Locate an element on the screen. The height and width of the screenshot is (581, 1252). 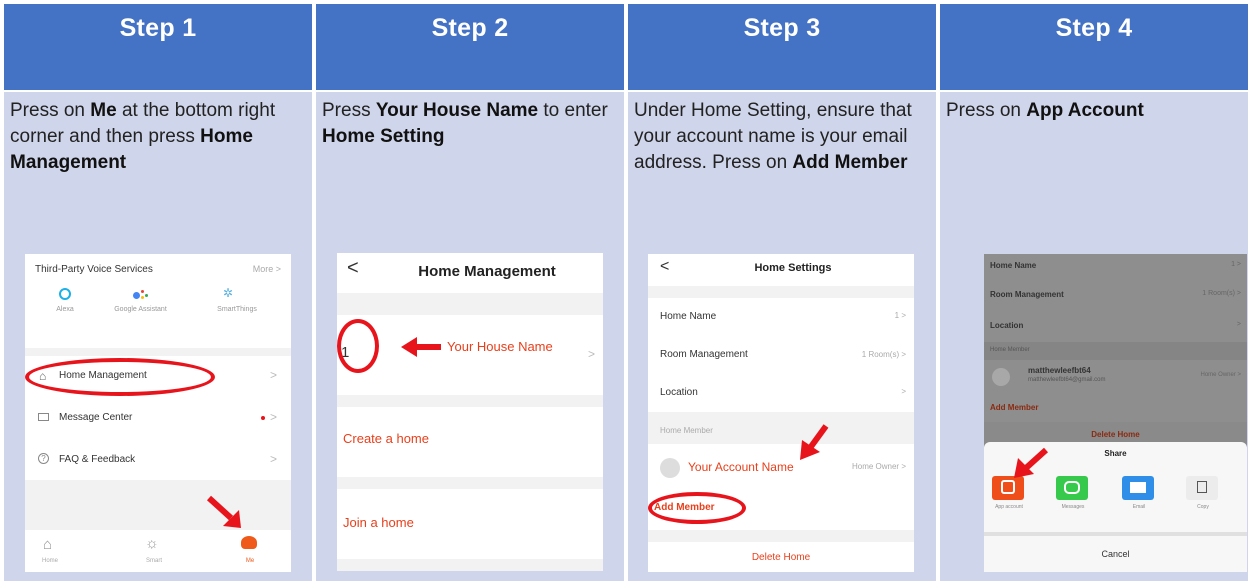
member-header: Home Member is located at coordinates (686, 430).